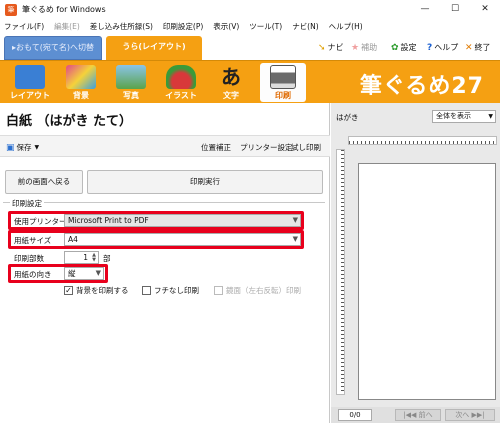 The image size is (500, 423). Describe the element at coordinates (84, 273) in the screenshot. I see `orientation-select: 縦 ▼` at that location.